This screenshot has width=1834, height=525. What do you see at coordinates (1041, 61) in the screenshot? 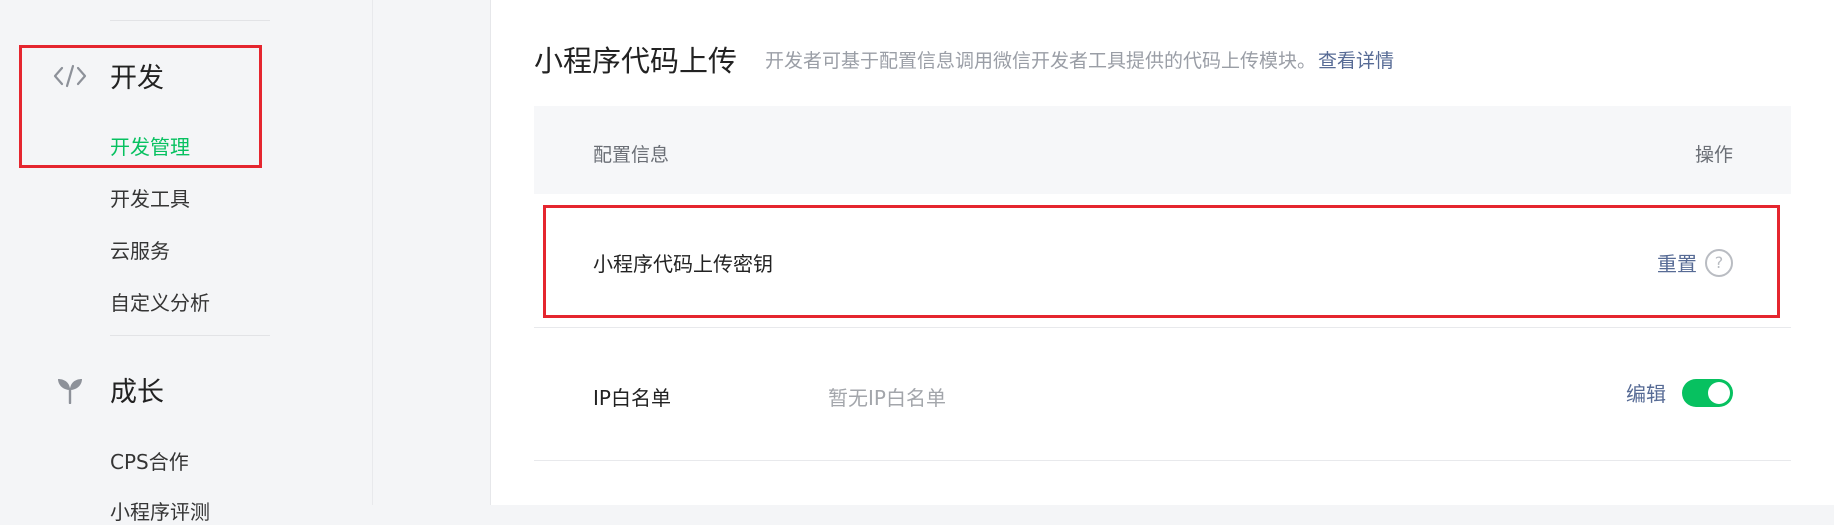
I see `description-text: 开发者可基于配置信息调用微信开发者工具提供的代码上传模块。` at bounding box center [1041, 61].